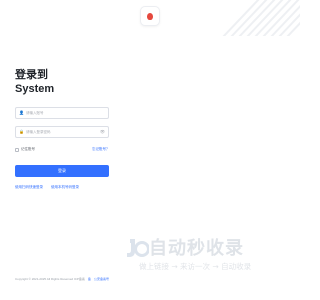 This screenshot has width=320, height=300. I want to click on logo-mark-icon, so click(150, 16).